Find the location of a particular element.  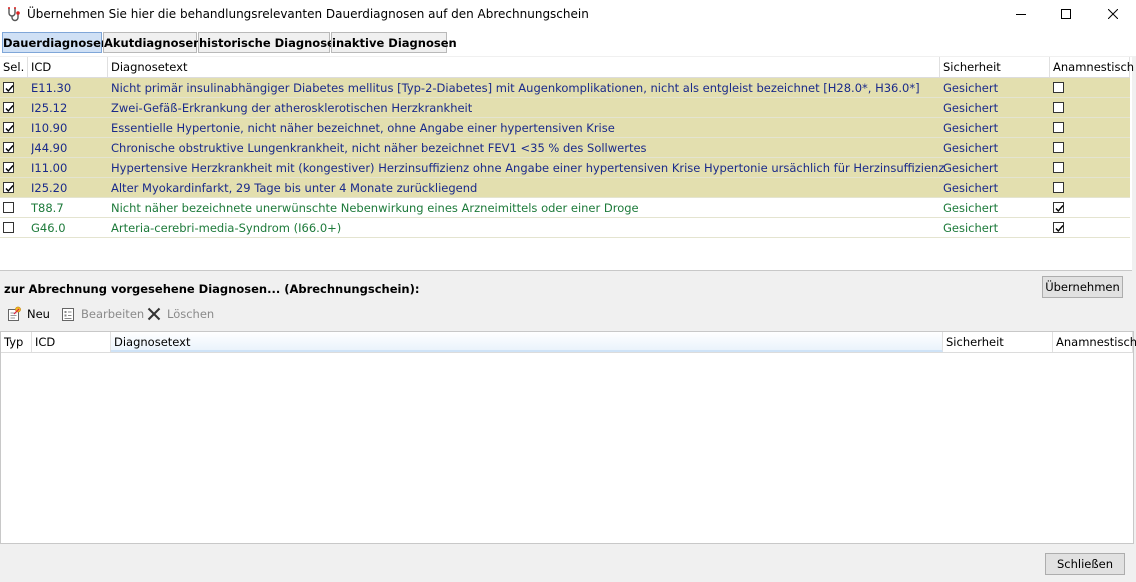

edit-button: Bearbeiten is located at coordinates (102, 314).